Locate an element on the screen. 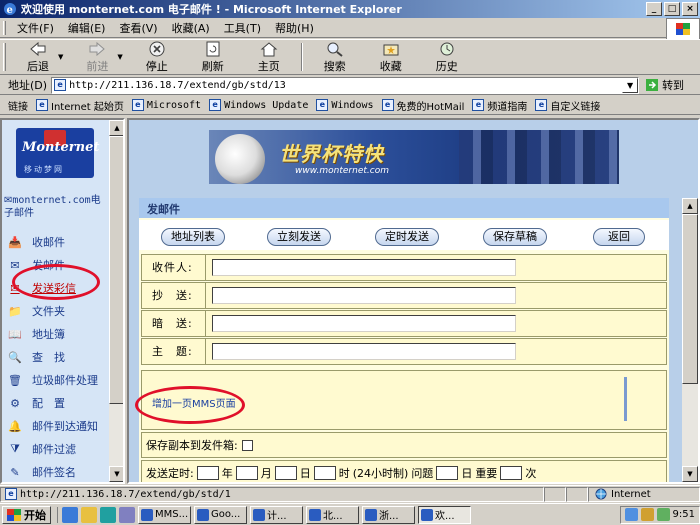  signature-icon: ✎ is located at coordinates (15, 472).